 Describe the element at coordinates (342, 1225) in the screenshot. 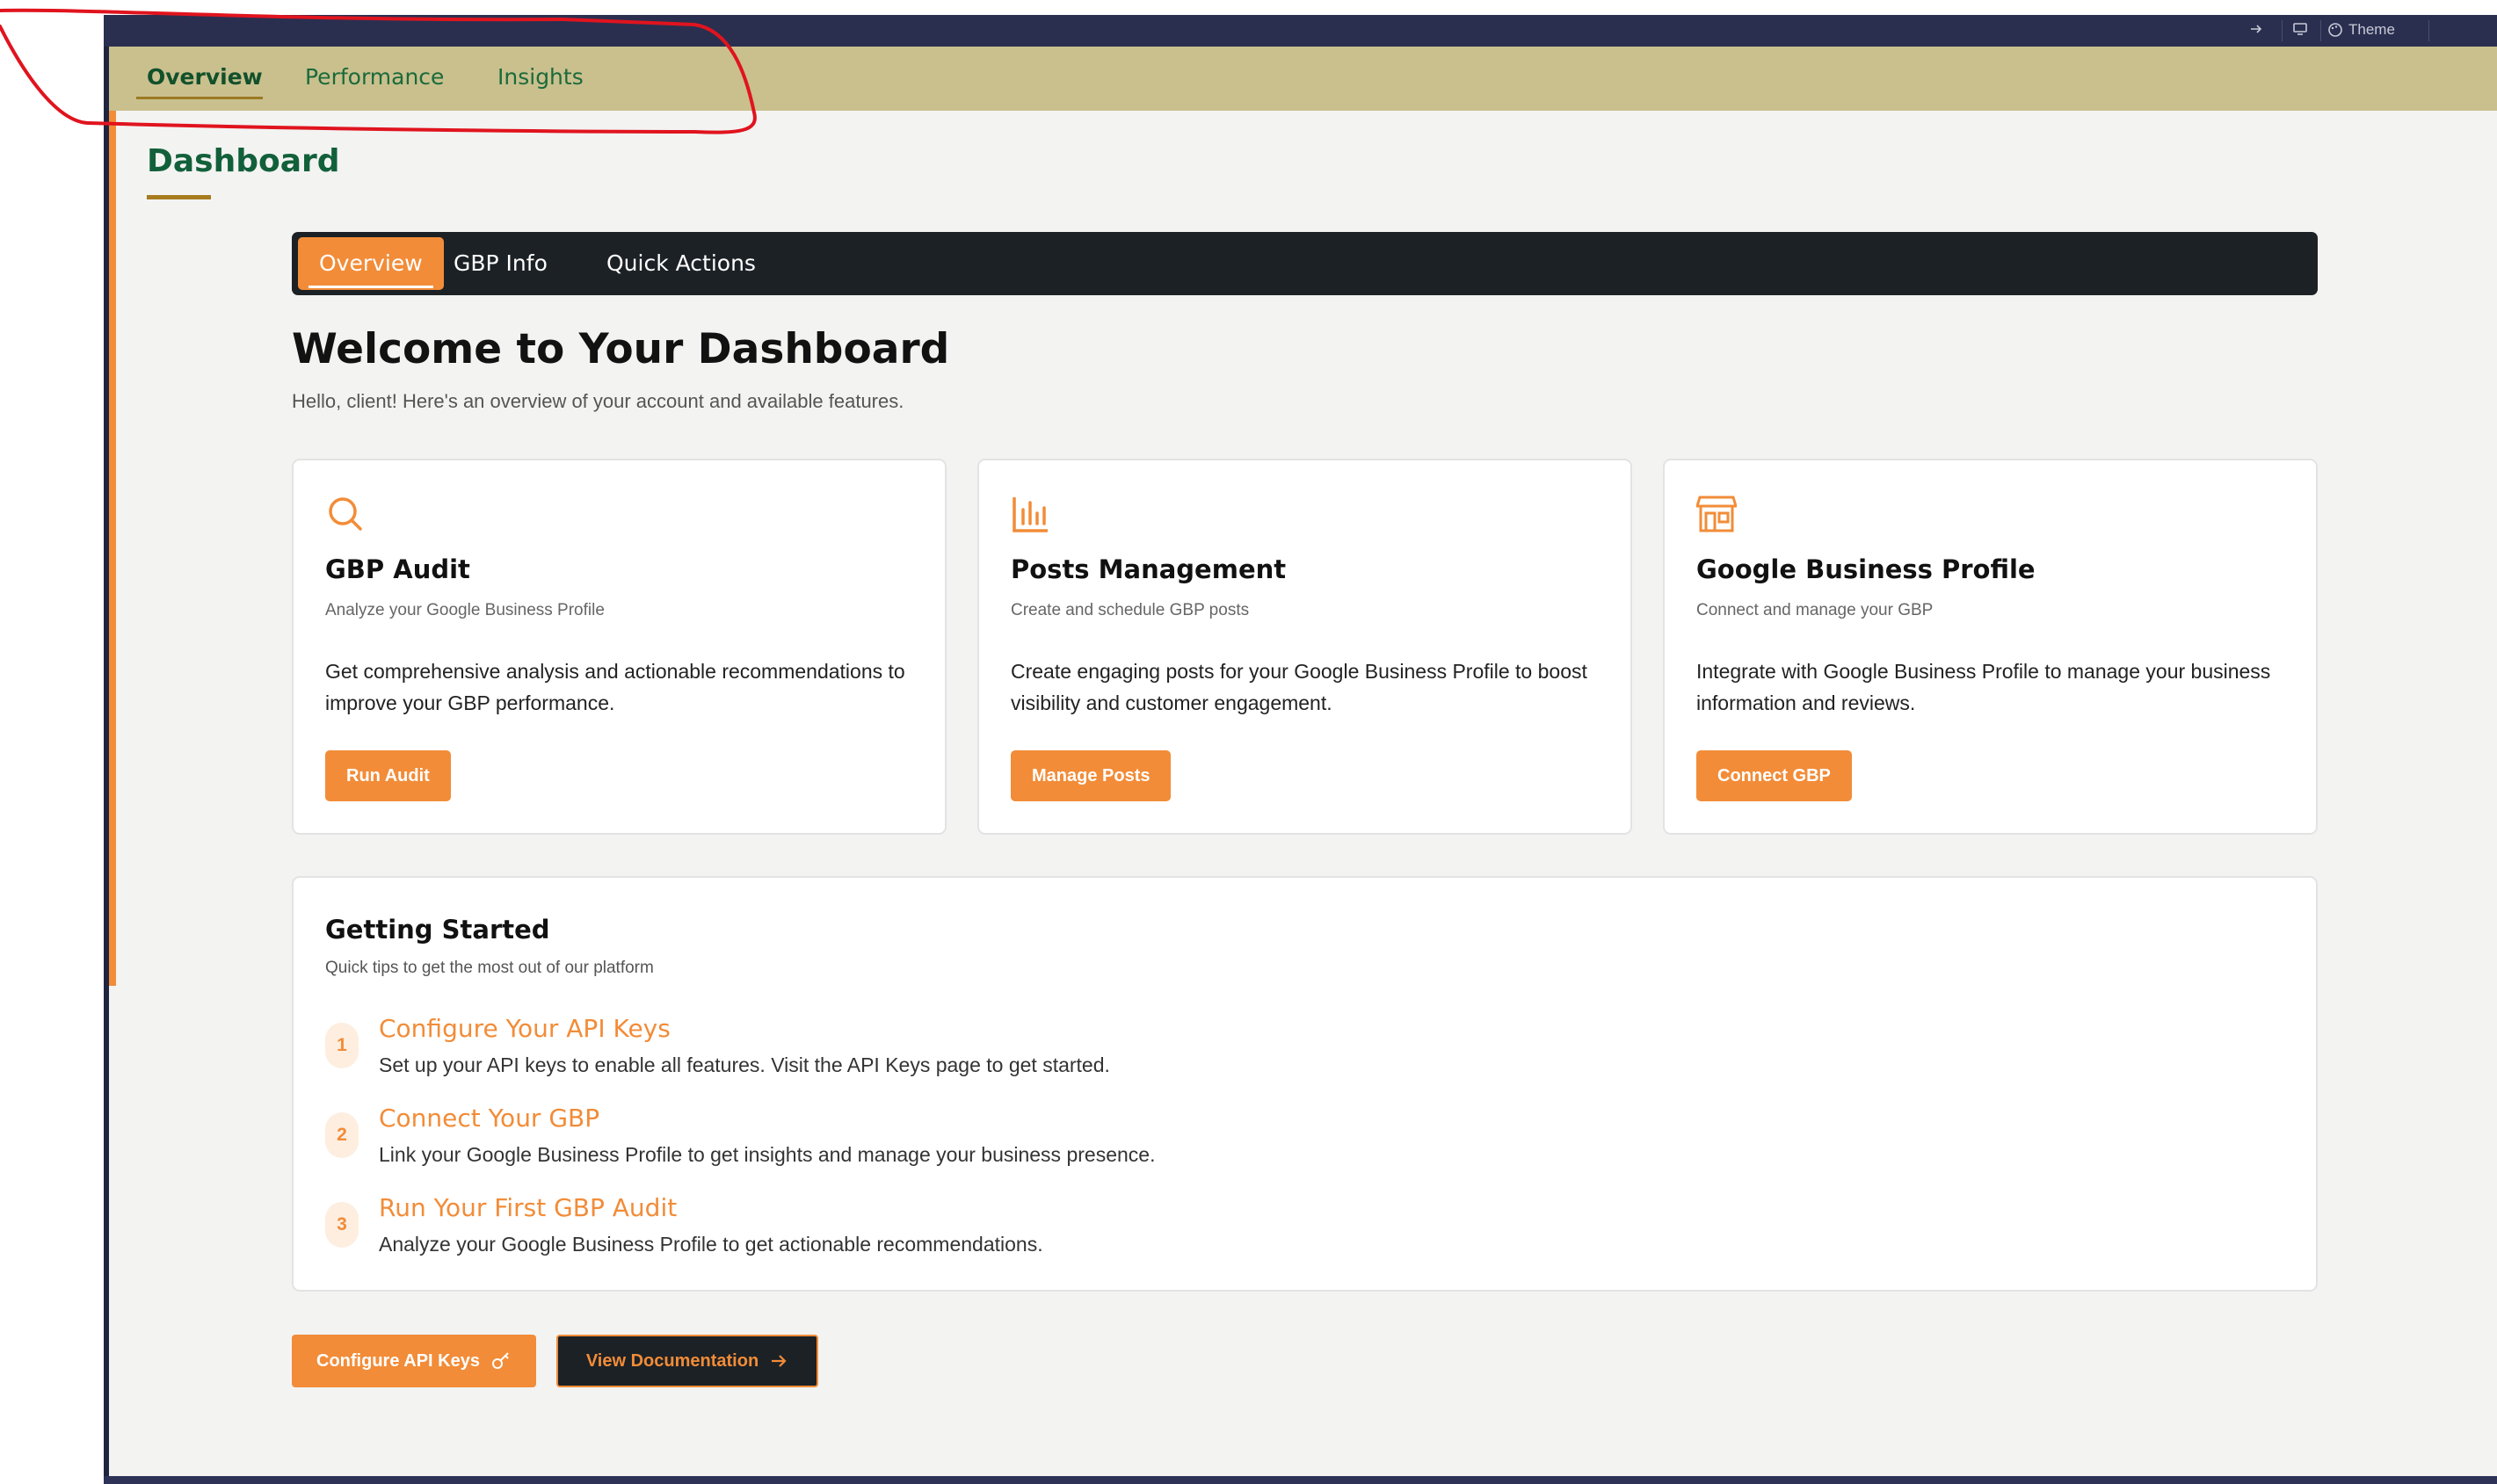

I see `step-number: 3` at that location.